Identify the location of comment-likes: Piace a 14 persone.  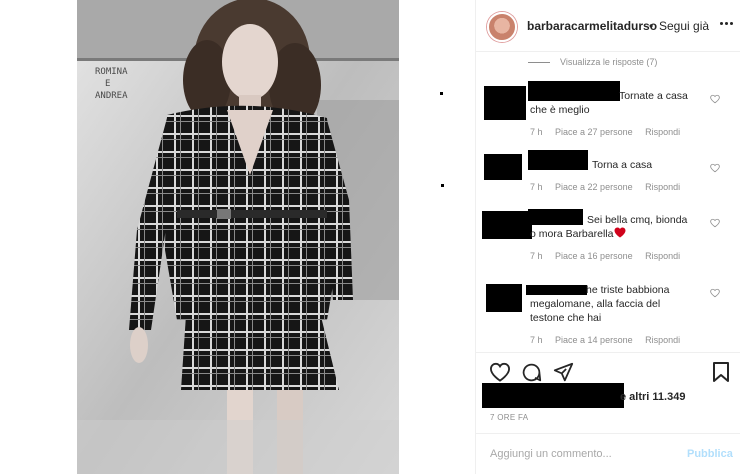
(594, 340).